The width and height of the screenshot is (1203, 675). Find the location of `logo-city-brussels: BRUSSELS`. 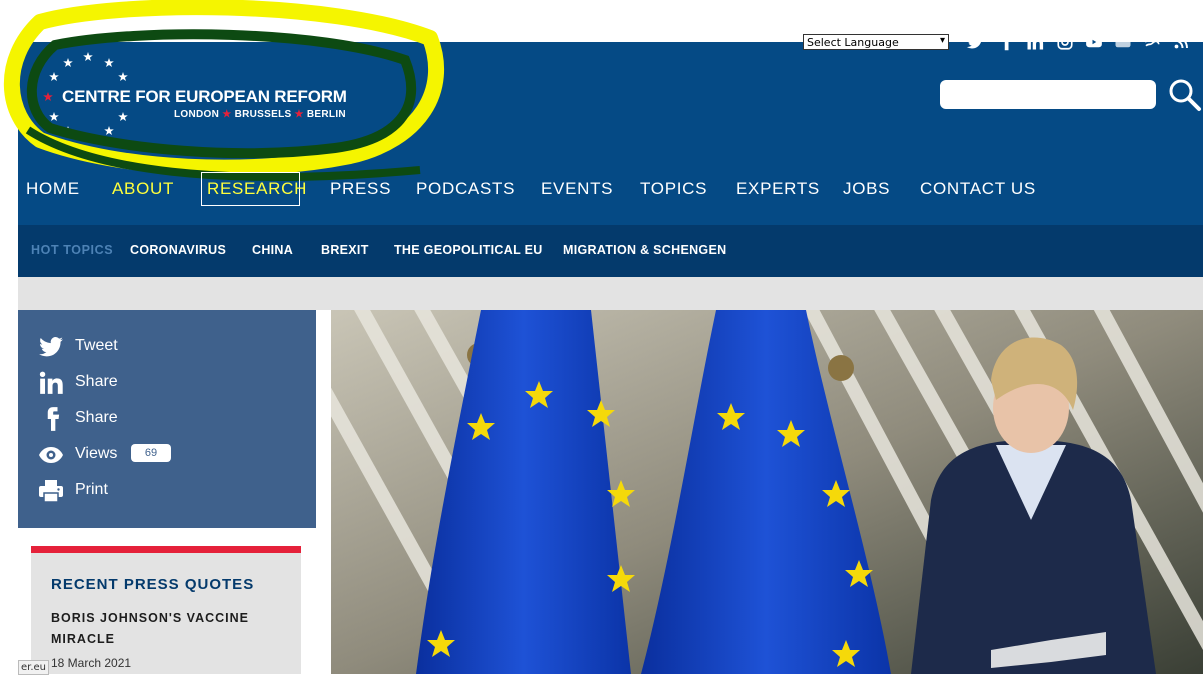

logo-city-brussels: BRUSSELS is located at coordinates (263, 114).